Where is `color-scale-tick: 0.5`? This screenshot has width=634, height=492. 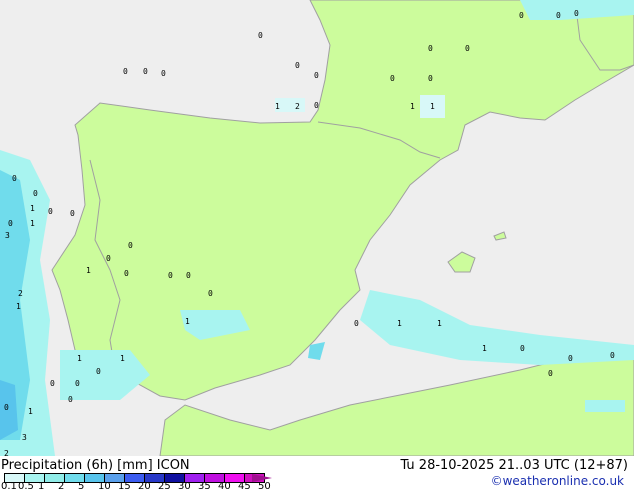 color-scale-tick: 0.5 is located at coordinates (26, 486).